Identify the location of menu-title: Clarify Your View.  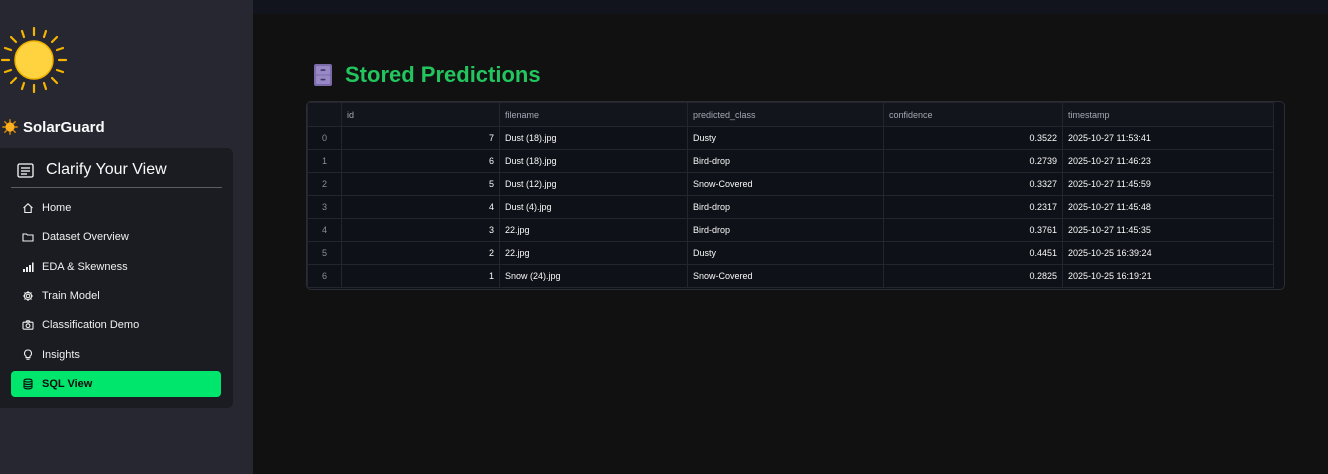
(92, 170).